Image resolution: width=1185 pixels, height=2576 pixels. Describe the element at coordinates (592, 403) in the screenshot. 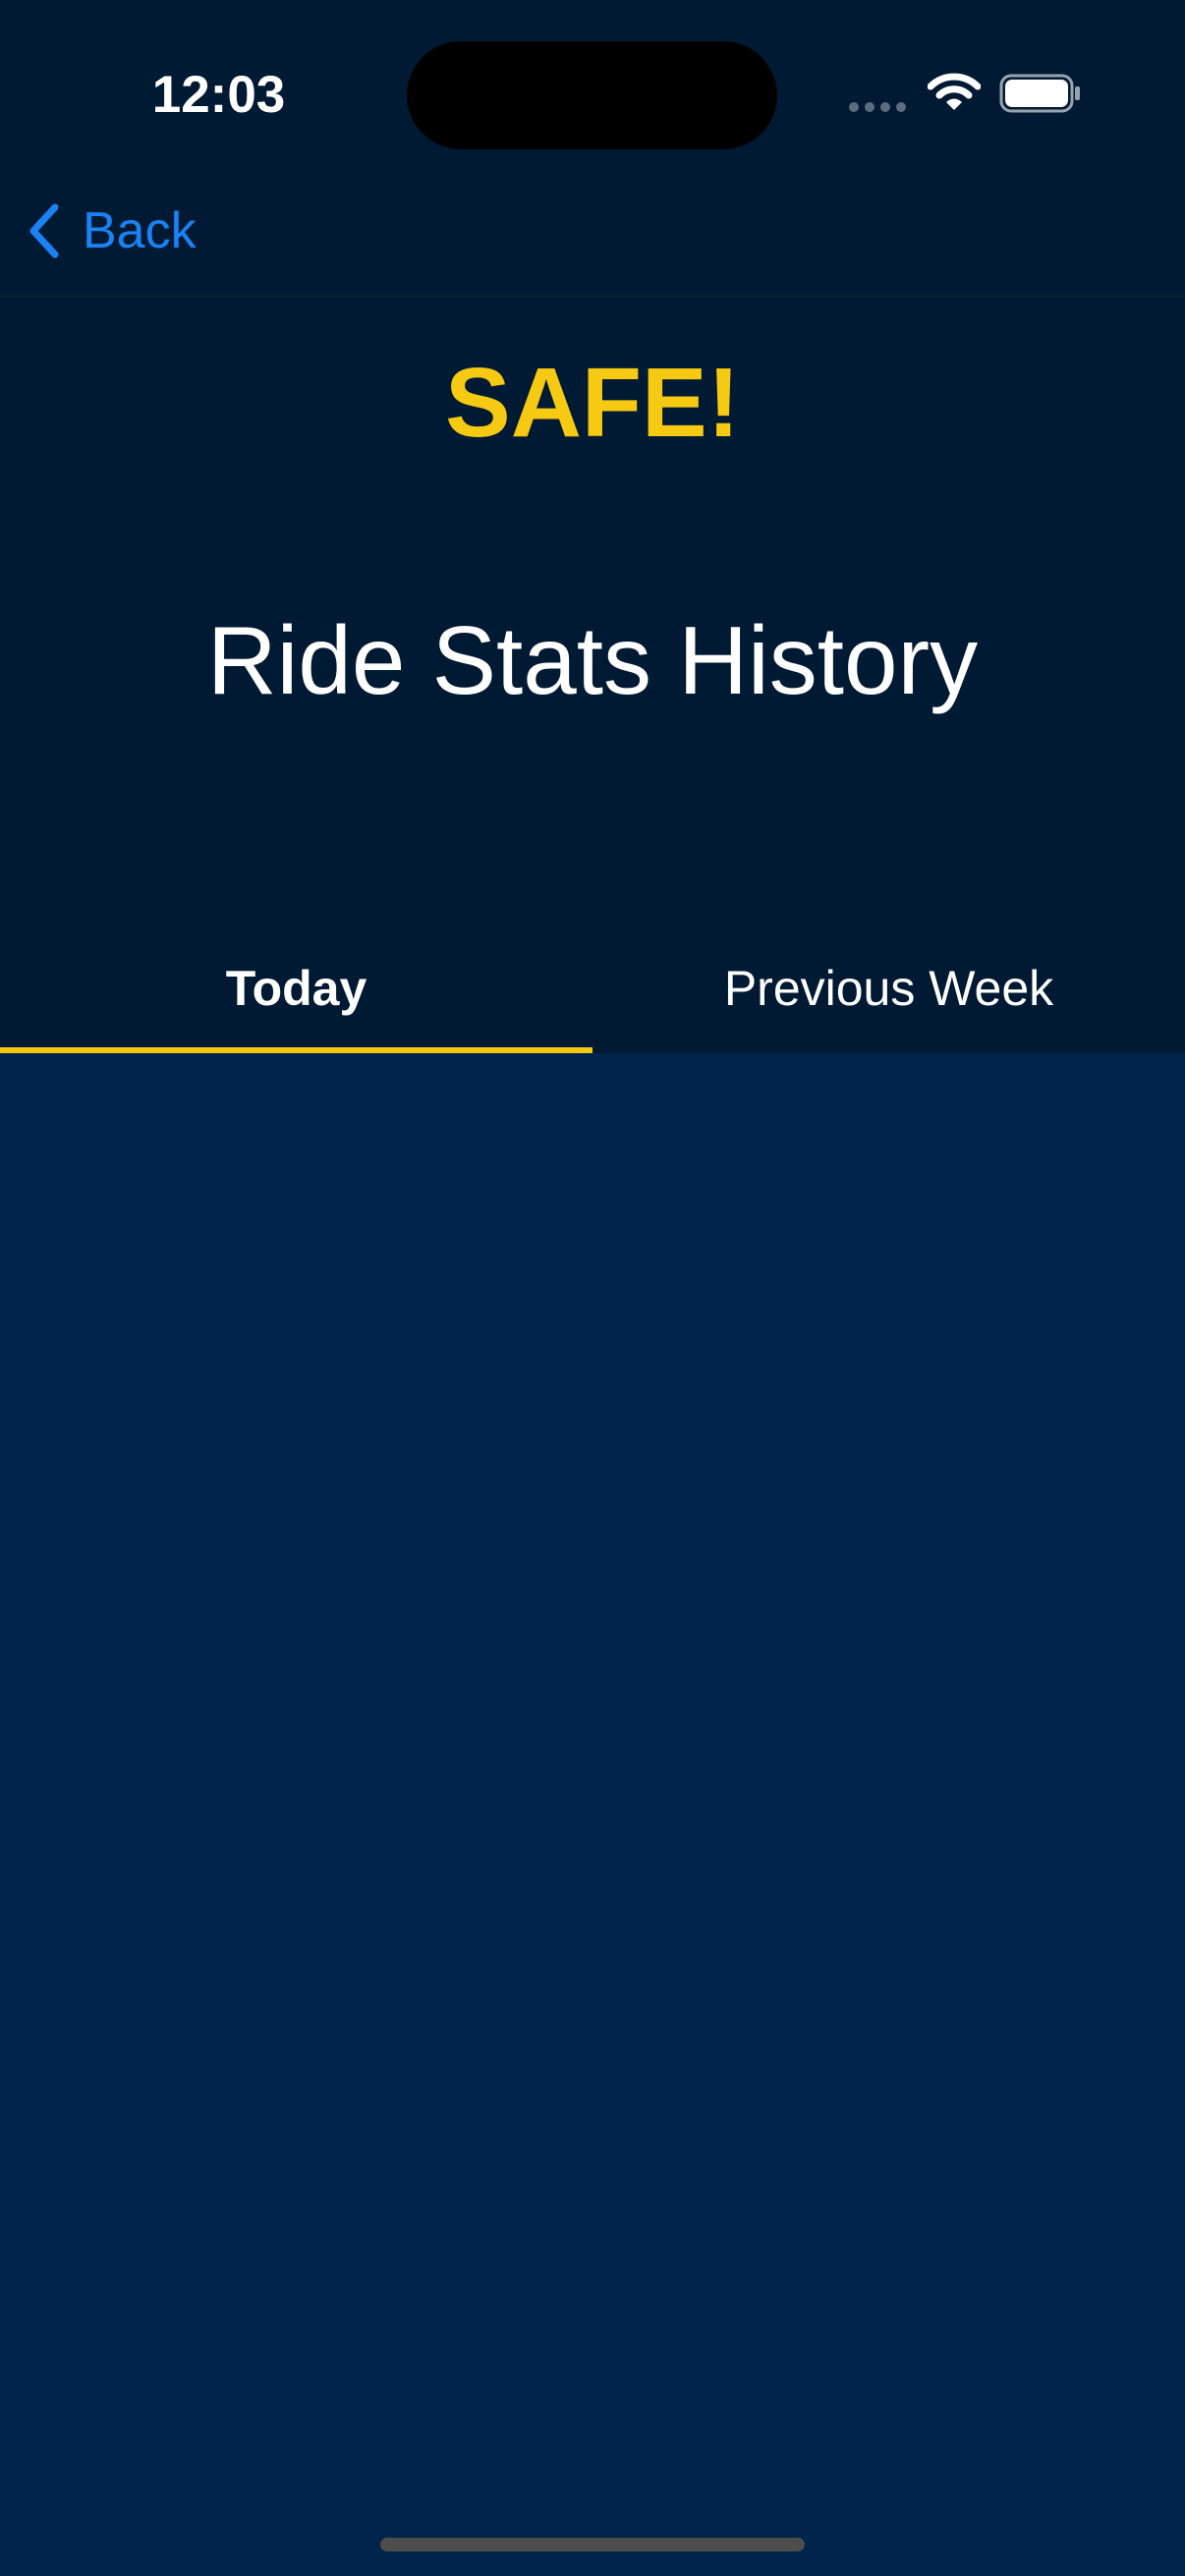

I see `brand-logo-text: SAFE!` at that location.